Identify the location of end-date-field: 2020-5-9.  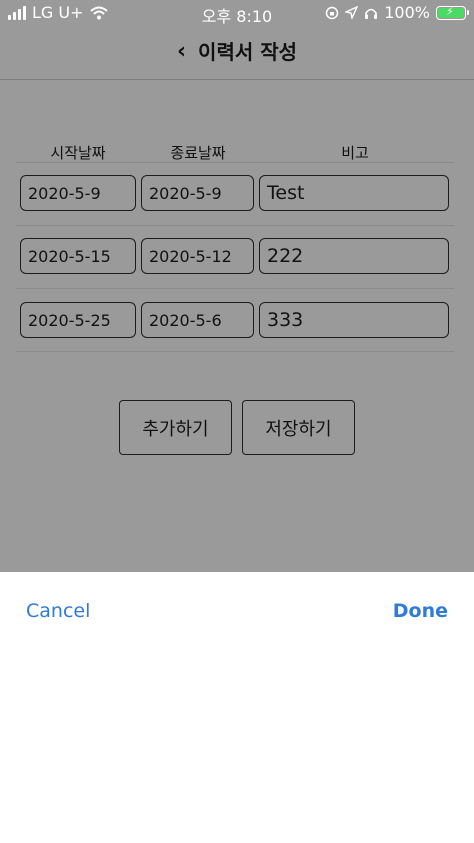
(197, 193).